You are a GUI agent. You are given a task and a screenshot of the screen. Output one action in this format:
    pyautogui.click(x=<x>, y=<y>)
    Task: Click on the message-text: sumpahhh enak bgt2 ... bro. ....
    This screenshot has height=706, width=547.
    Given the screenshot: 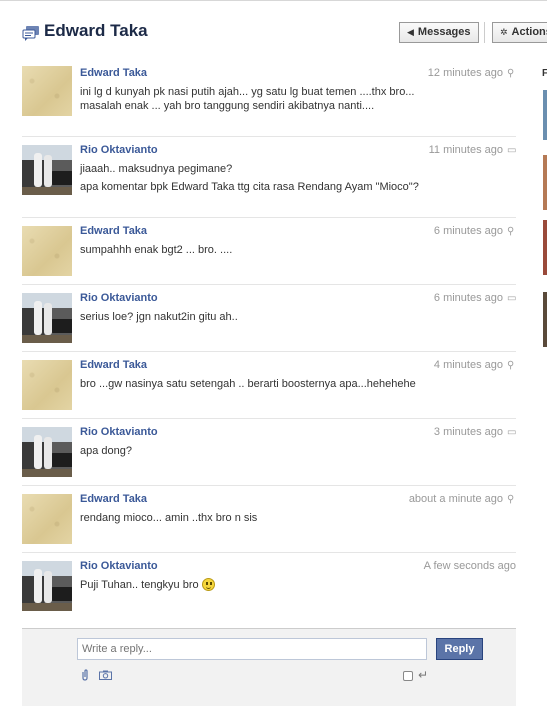 What is the action you would take?
    pyautogui.click(x=156, y=250)
    